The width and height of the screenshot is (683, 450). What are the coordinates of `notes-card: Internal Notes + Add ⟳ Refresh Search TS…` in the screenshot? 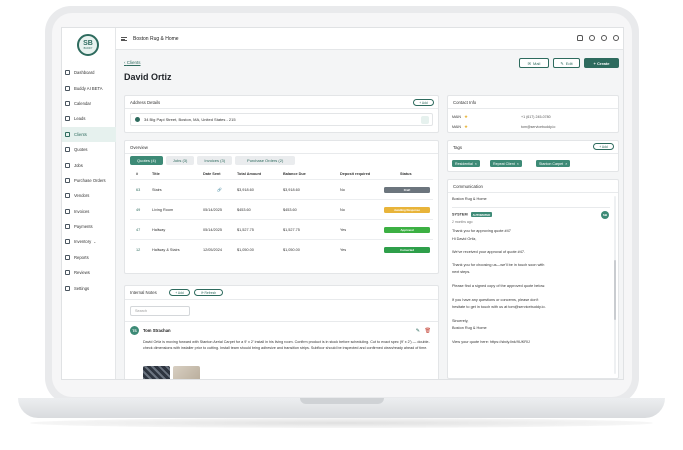 It's located at (281, 332).